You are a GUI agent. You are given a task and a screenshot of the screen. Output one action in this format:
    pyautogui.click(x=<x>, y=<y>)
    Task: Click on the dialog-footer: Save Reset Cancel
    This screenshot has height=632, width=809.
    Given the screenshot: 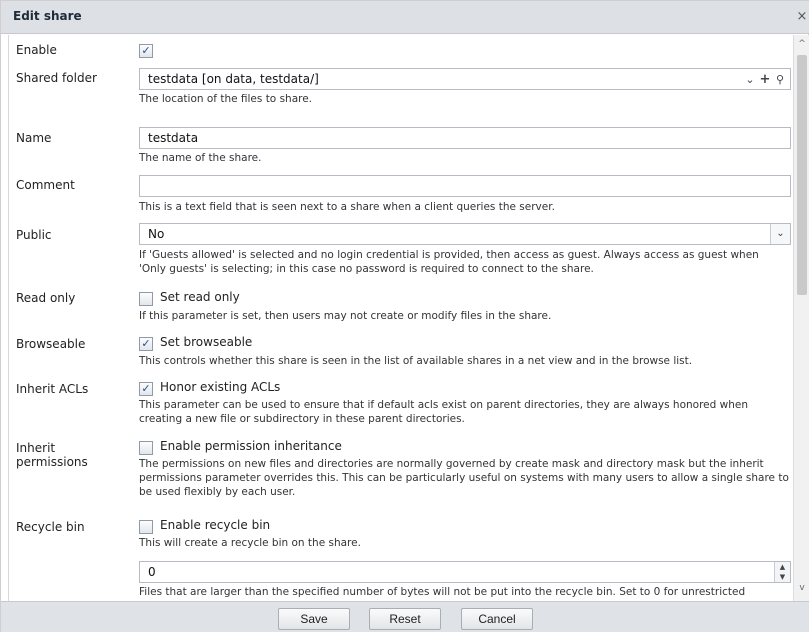 What is the action you would take?
    pyautogui.click(x=405, y=616)
    